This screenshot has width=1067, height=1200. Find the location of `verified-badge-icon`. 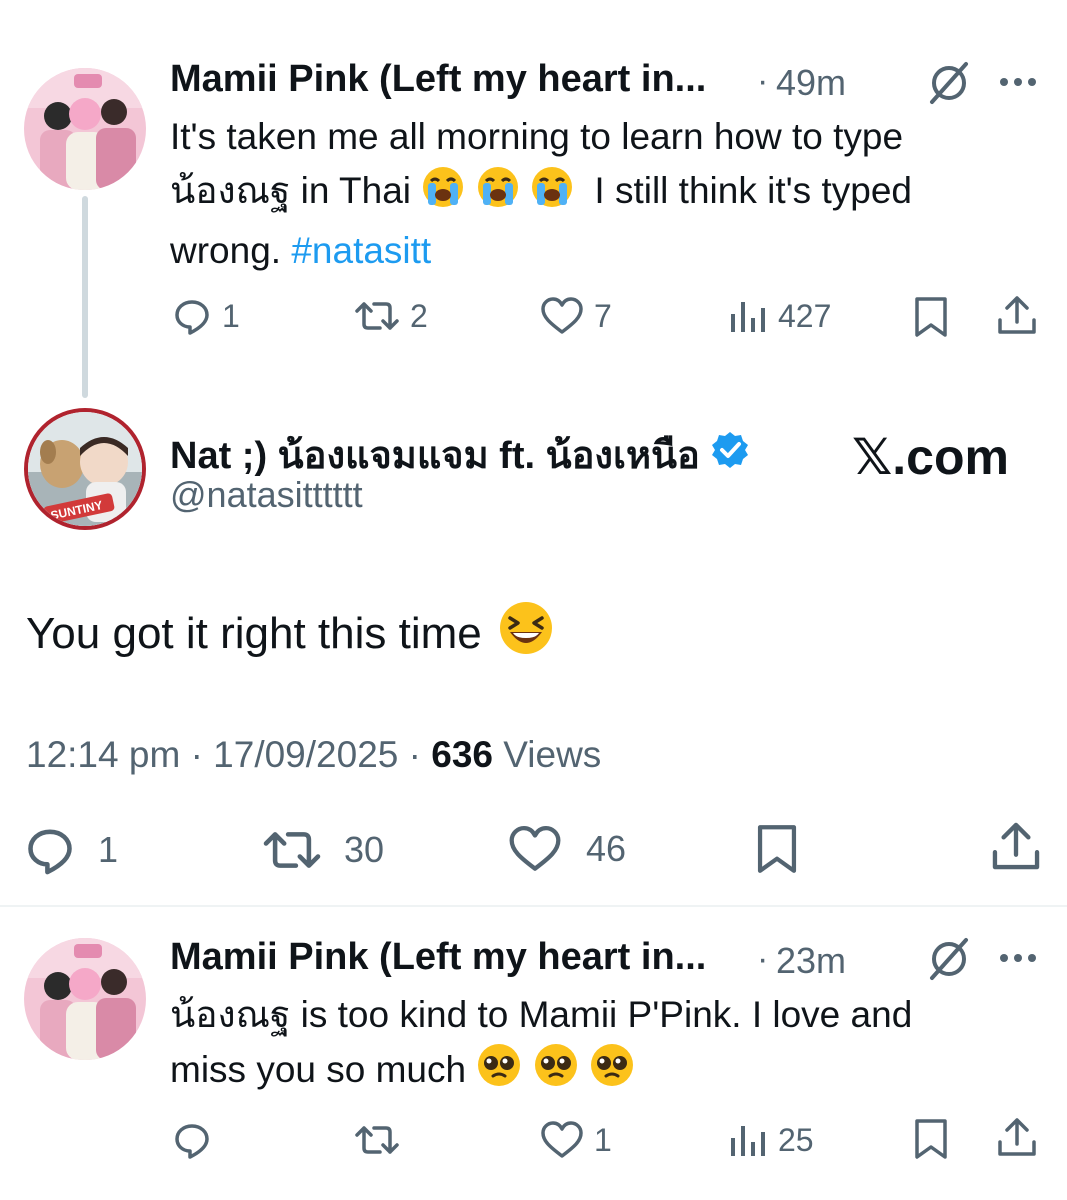

verified-badge-icon is located at coordinates (730, 455).